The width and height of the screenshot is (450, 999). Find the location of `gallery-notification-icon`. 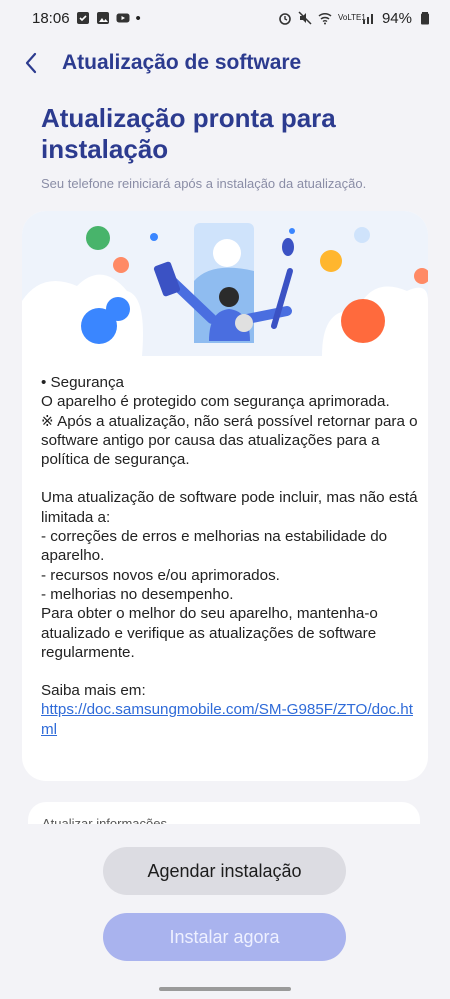

gallery-notification-icon is located at coordinates (103, 18).